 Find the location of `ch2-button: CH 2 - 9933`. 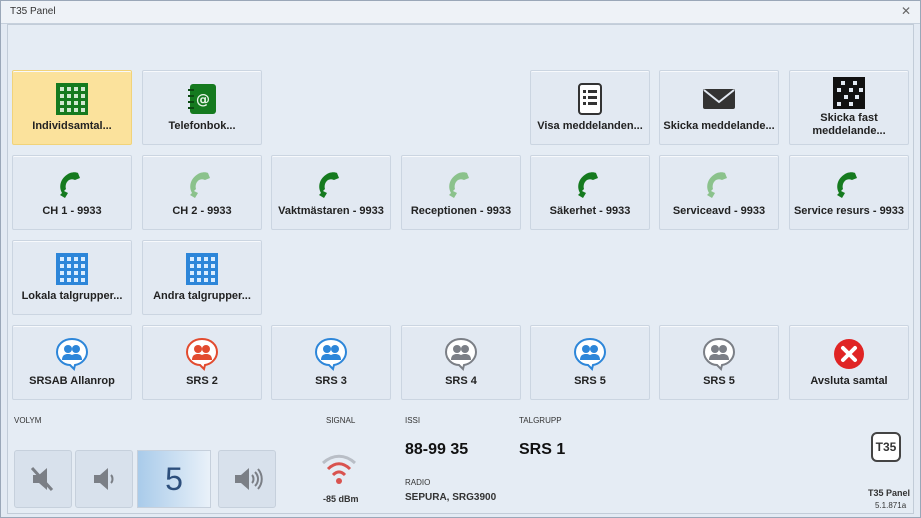

ch2-button: CH 2 - 9933 is located at coordinates (202, 192).